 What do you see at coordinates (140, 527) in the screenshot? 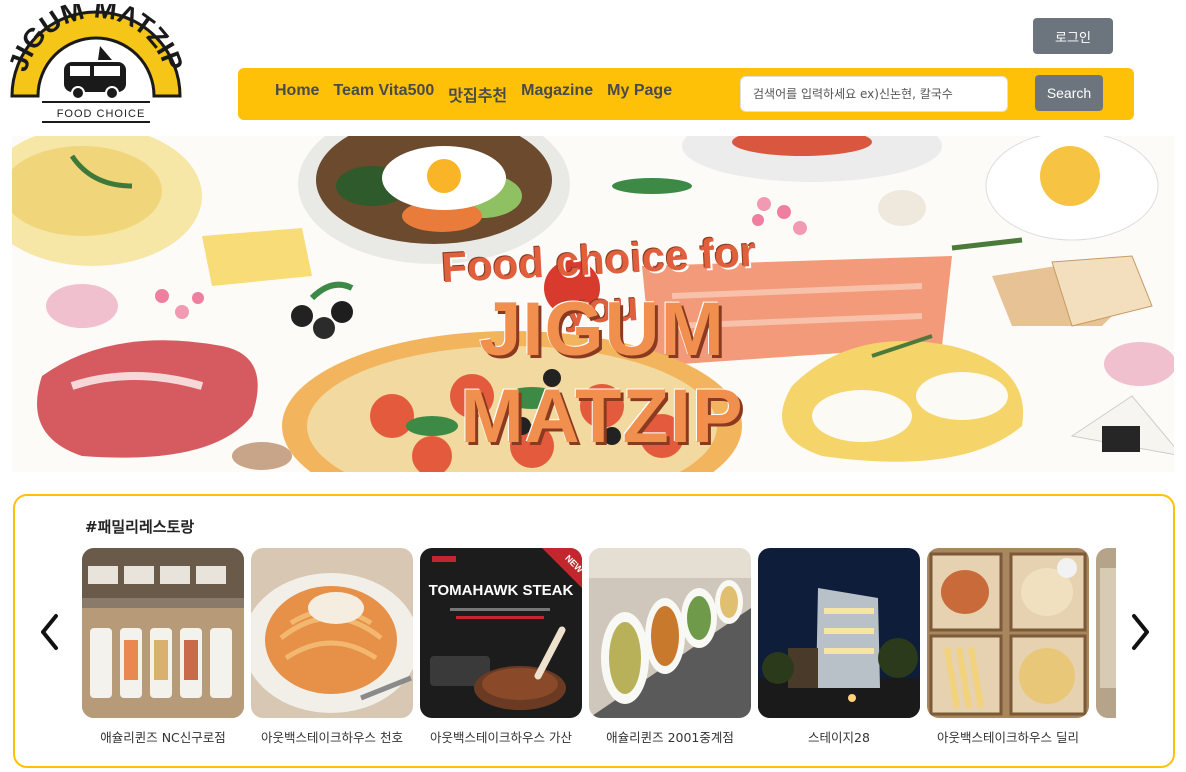
I see `section-title: #패밀리레스토랑` at bounding box center [140, 527].